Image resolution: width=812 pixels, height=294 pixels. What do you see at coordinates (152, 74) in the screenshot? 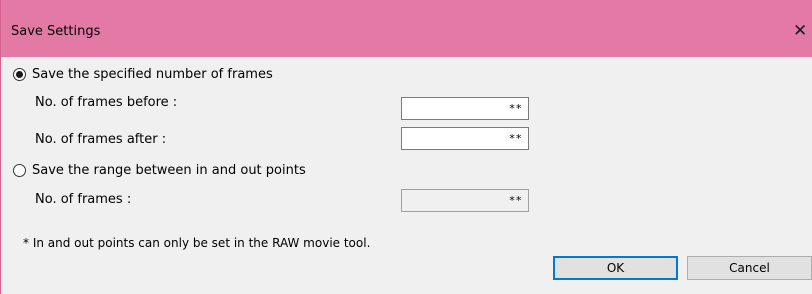
I see `radio-label-specified-frames: Save the specified number of frames` at bounding box center [152, 74].